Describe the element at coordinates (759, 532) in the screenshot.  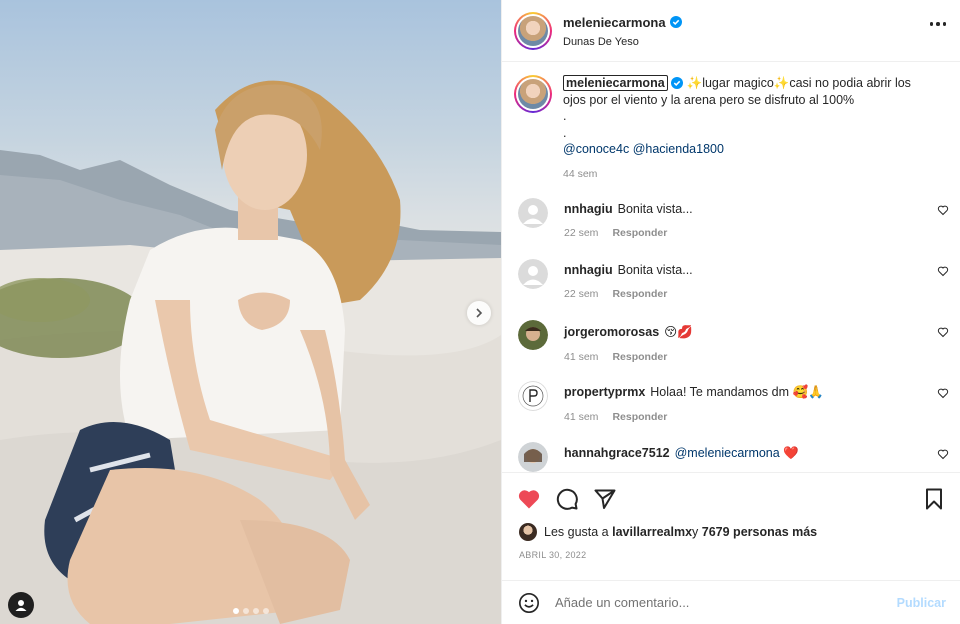
I see `likes-count: 7679 personas más` at that location.